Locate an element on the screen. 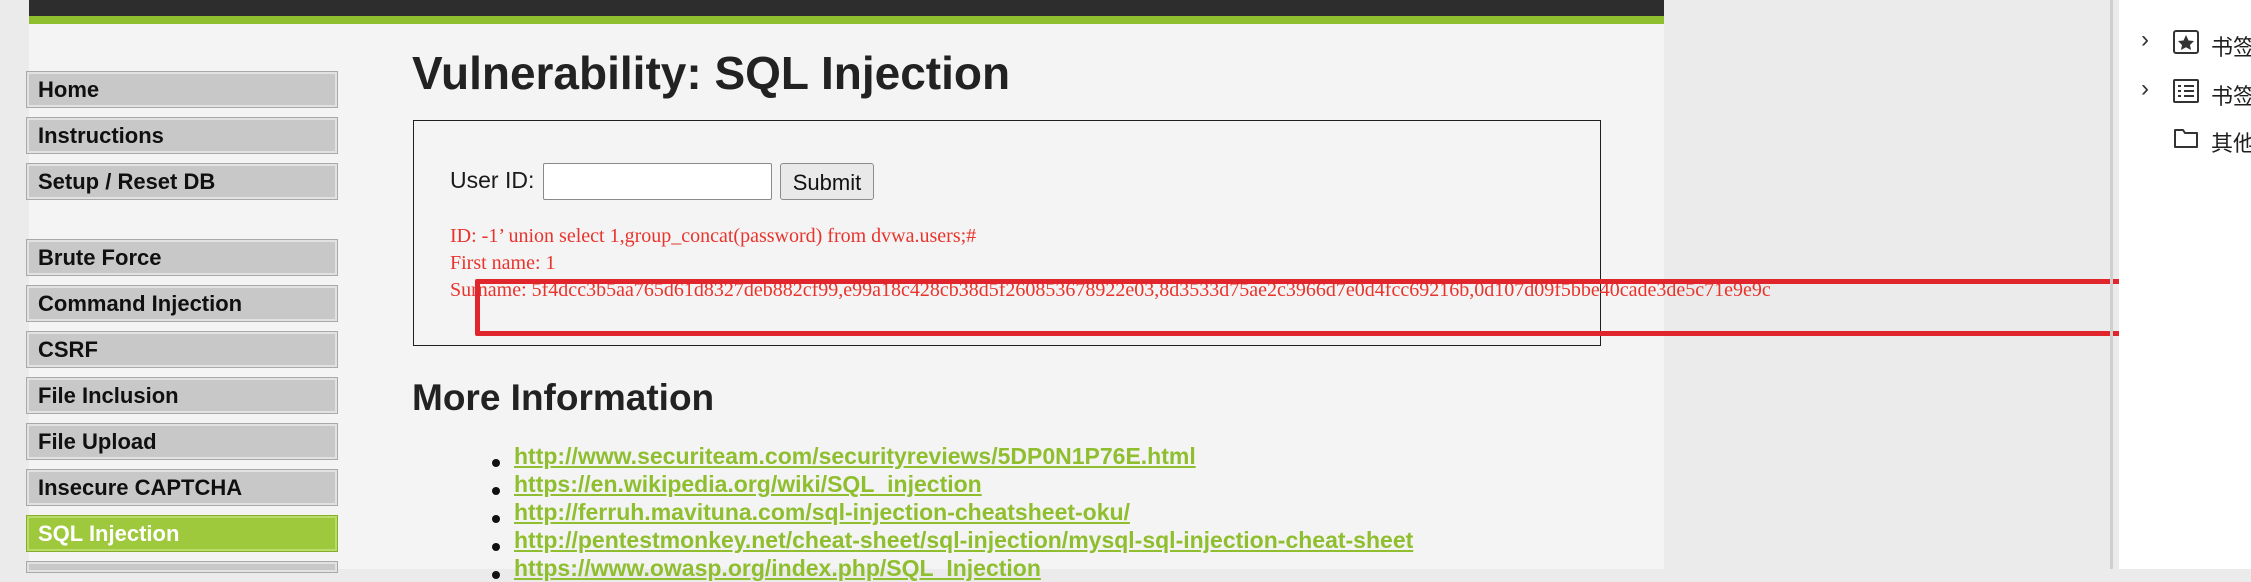  highlight-annotation-box is located at coordinates (1328, 307).